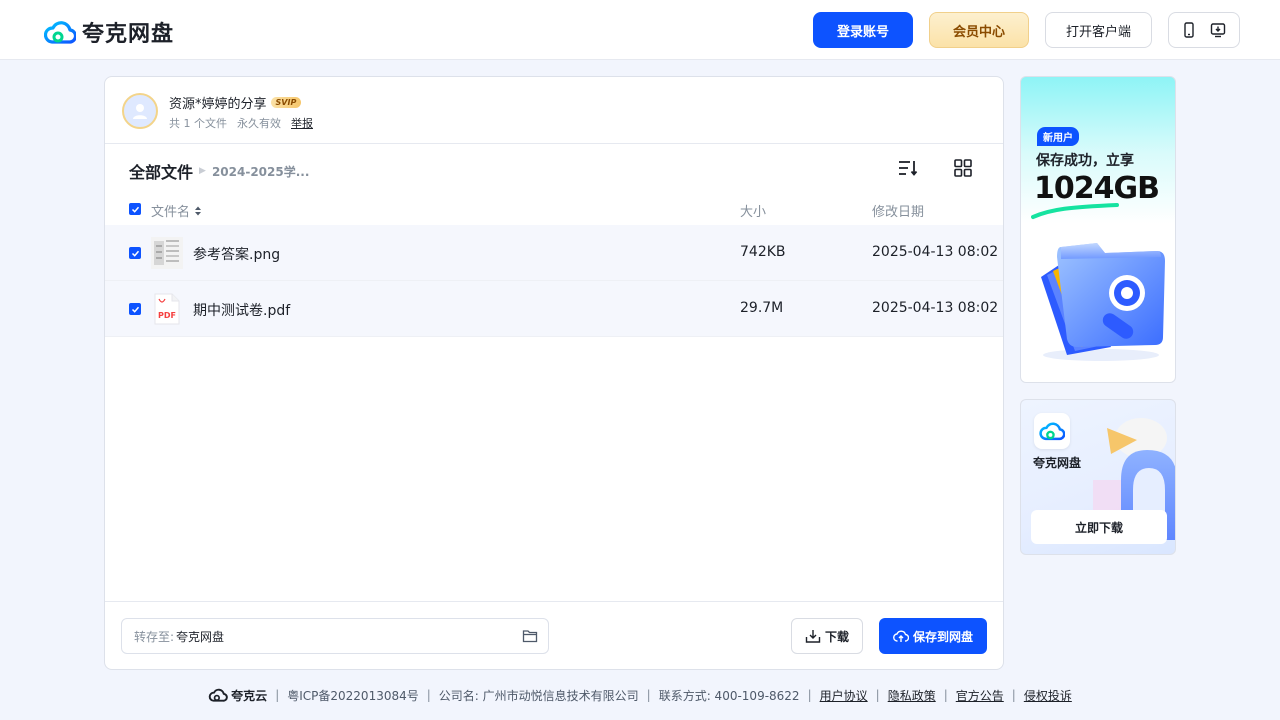 The image size is (1280, 720). Describe the element at coordinates (863, 30) in the screenshot. I see `login-button: 登录账号` at that location.